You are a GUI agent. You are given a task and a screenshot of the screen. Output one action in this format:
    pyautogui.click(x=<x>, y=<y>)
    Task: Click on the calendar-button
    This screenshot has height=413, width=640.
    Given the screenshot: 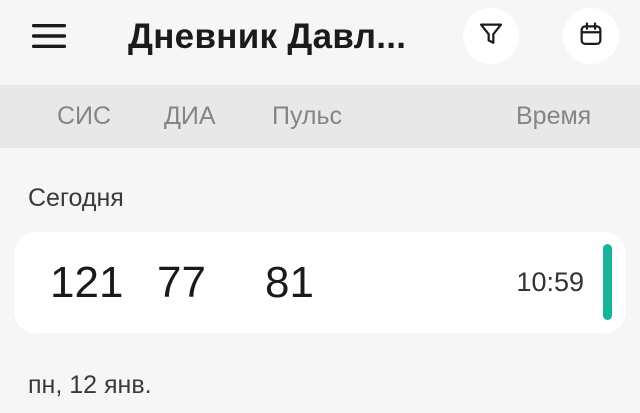 What is the action you would take?
    pyautogui.click(x=591, y=36)
    